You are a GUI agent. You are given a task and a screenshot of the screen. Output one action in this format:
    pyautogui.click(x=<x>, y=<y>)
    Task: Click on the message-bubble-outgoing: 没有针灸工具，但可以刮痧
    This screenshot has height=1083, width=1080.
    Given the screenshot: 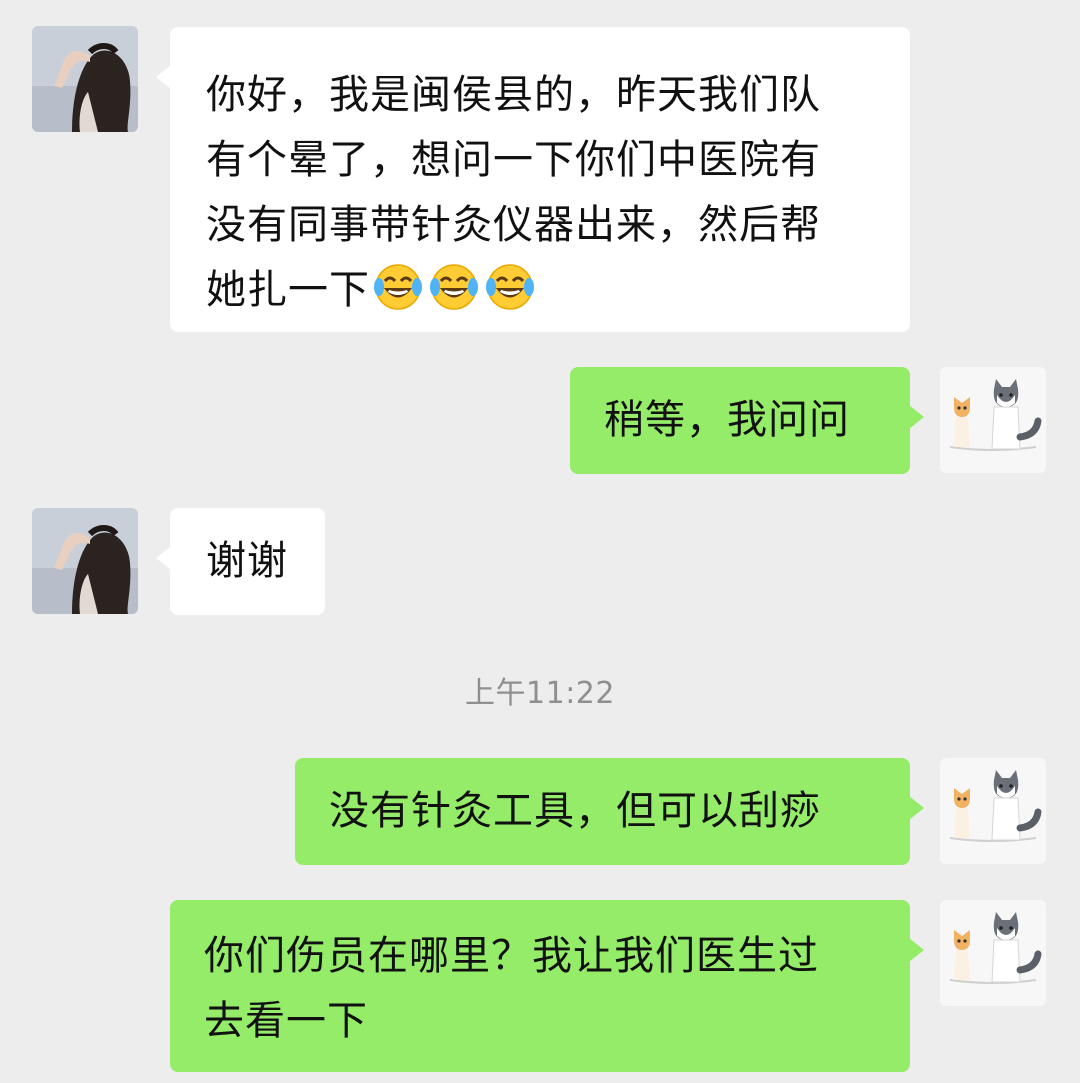 What is the action you would take?
    pyautogui.click(x=609, y=811)
    